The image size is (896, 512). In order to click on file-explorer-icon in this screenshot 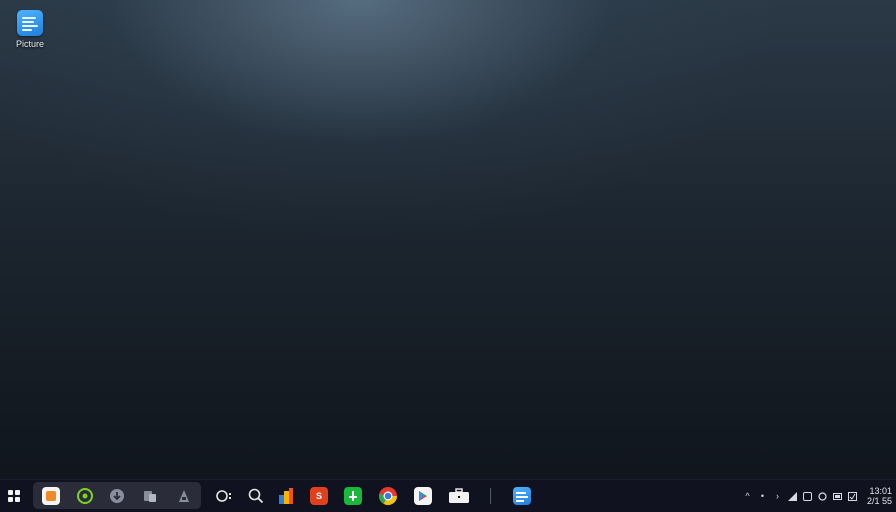, I will do `click(51, 496)`.